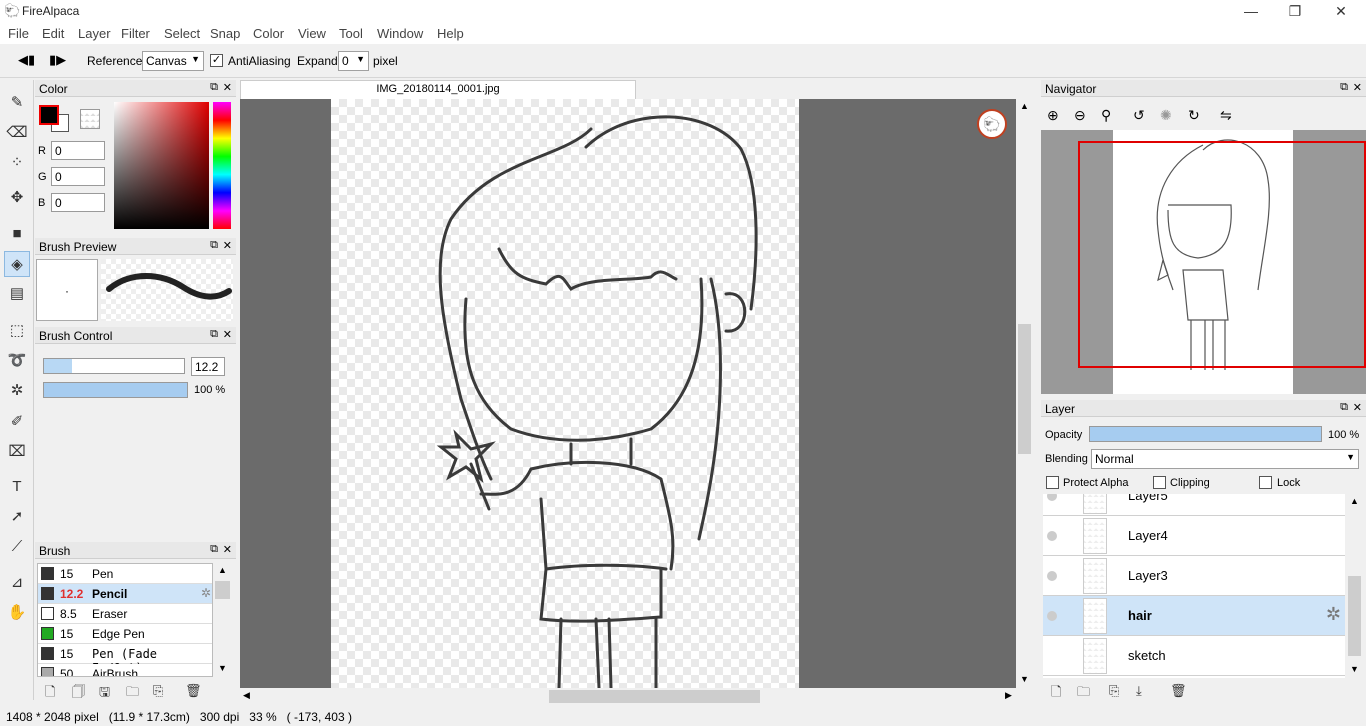  I want to click on b-input: 0, so click(78, 202).